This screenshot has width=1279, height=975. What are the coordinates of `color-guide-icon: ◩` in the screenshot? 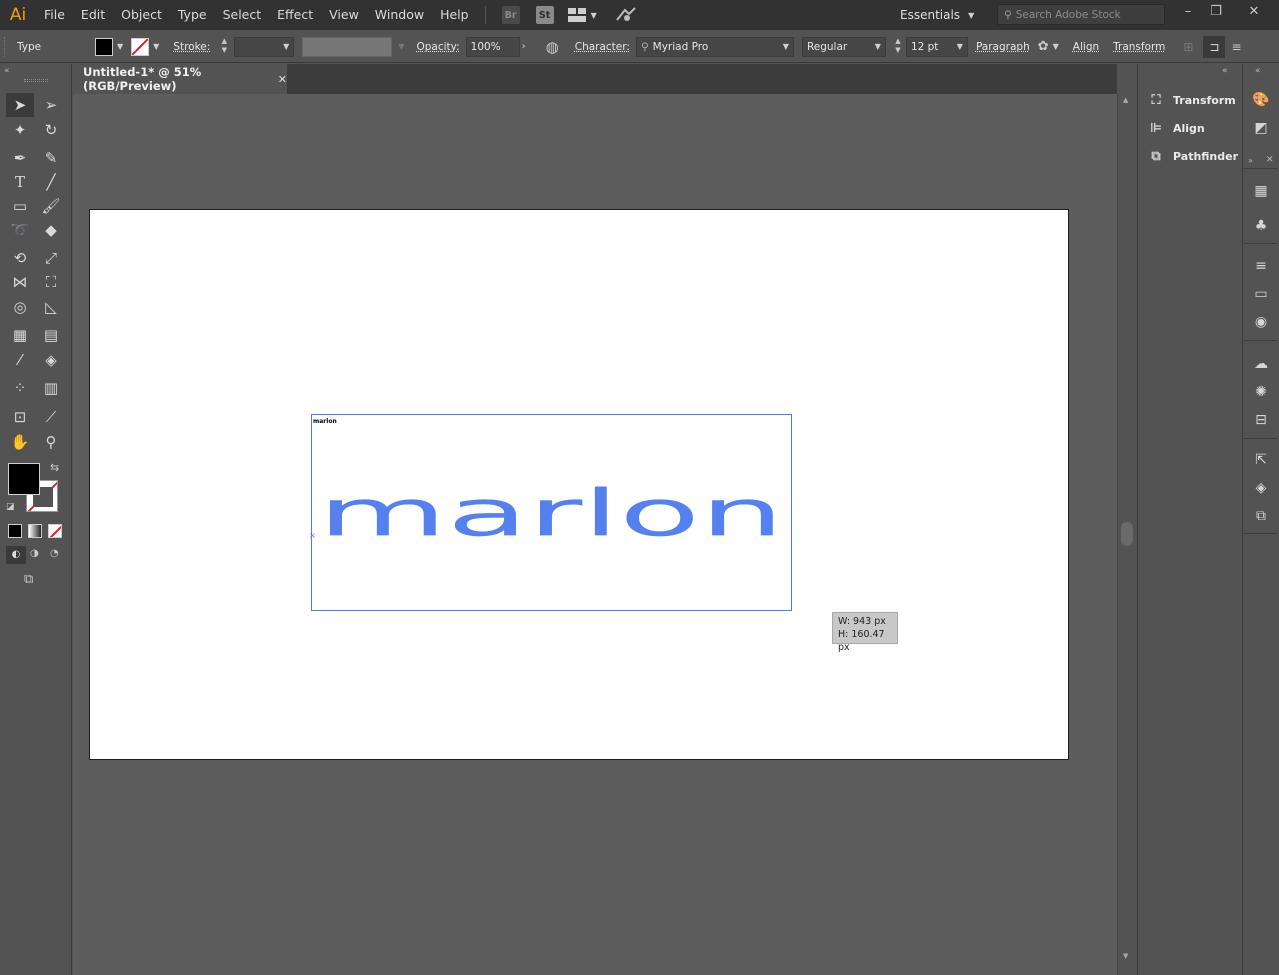 It's located at (1261, 128).